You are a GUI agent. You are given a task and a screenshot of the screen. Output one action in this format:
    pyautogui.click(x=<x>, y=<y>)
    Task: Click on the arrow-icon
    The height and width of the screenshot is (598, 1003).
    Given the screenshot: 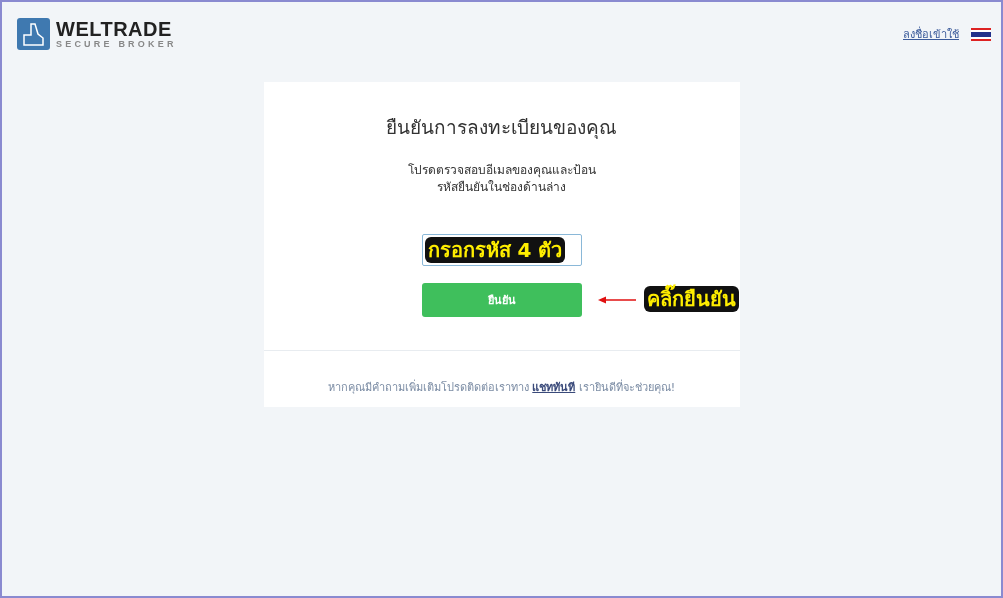 What is the action you would take?
    pyautogui.click(x=616, y=300)
    